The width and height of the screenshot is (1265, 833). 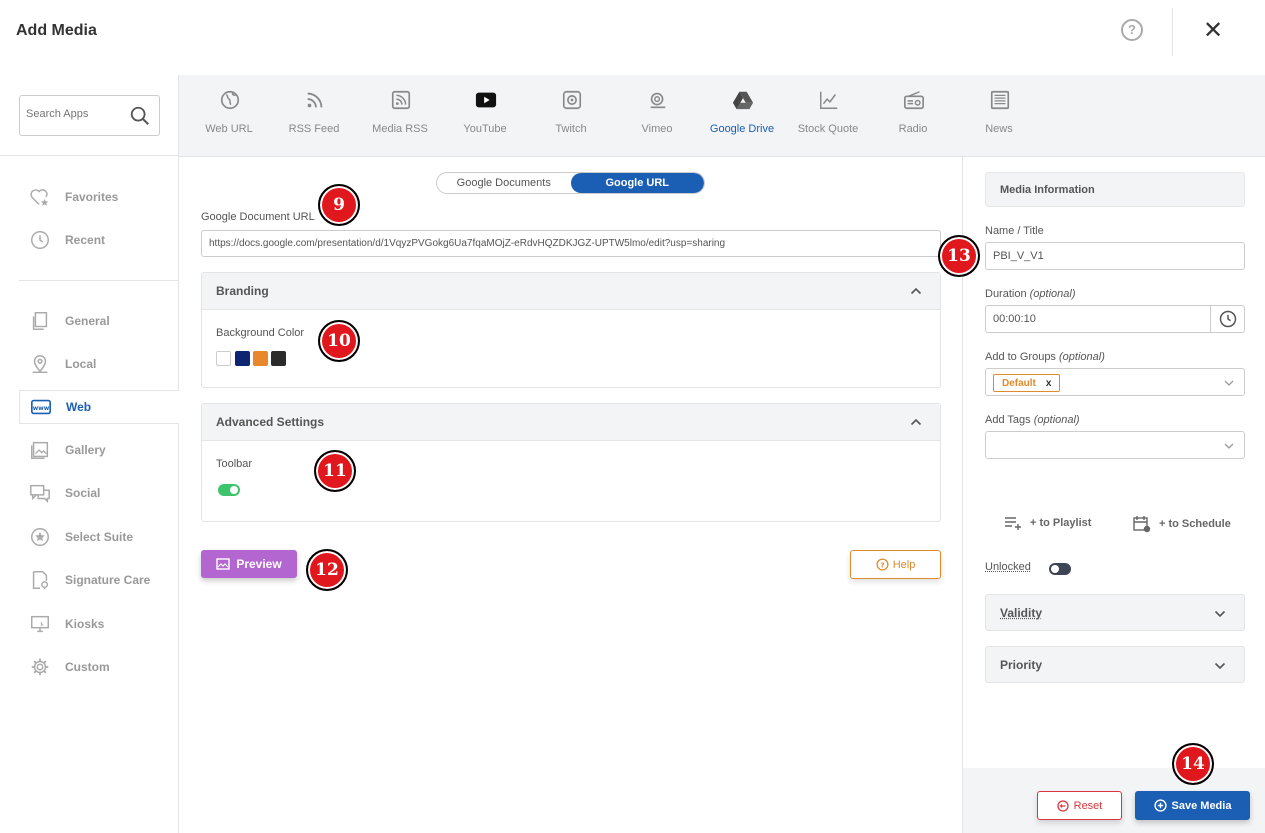 I want to click on sidebar-item-favorites: Favorites, so click(x=99, y=197).